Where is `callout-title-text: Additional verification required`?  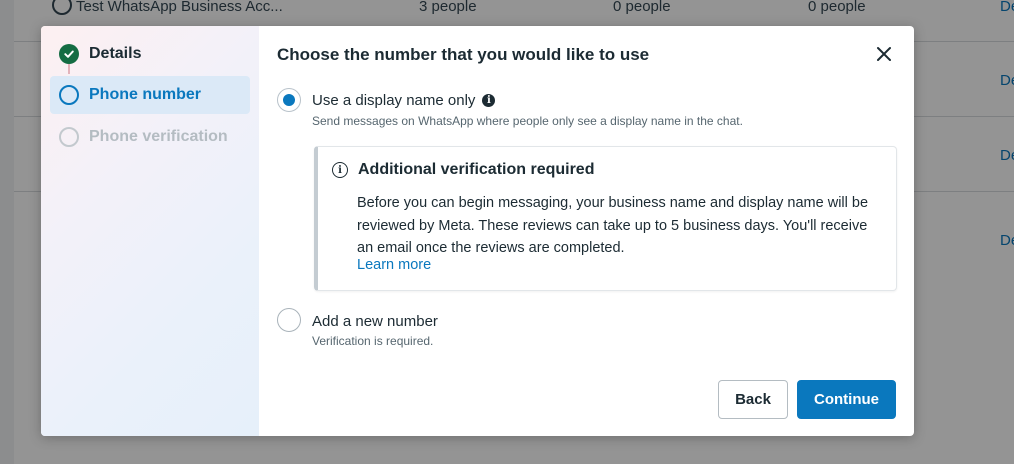
callout-title-text: Additional verification required is located at coordinates (476, 169).